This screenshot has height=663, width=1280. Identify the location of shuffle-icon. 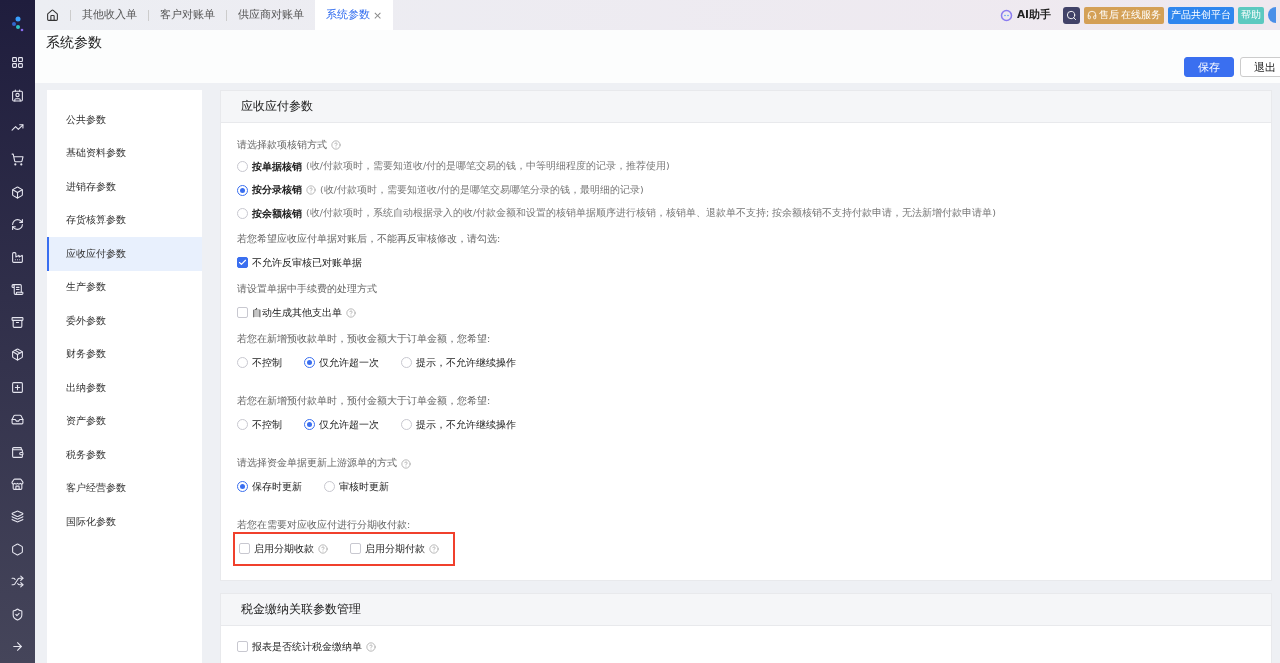
(17, 582).